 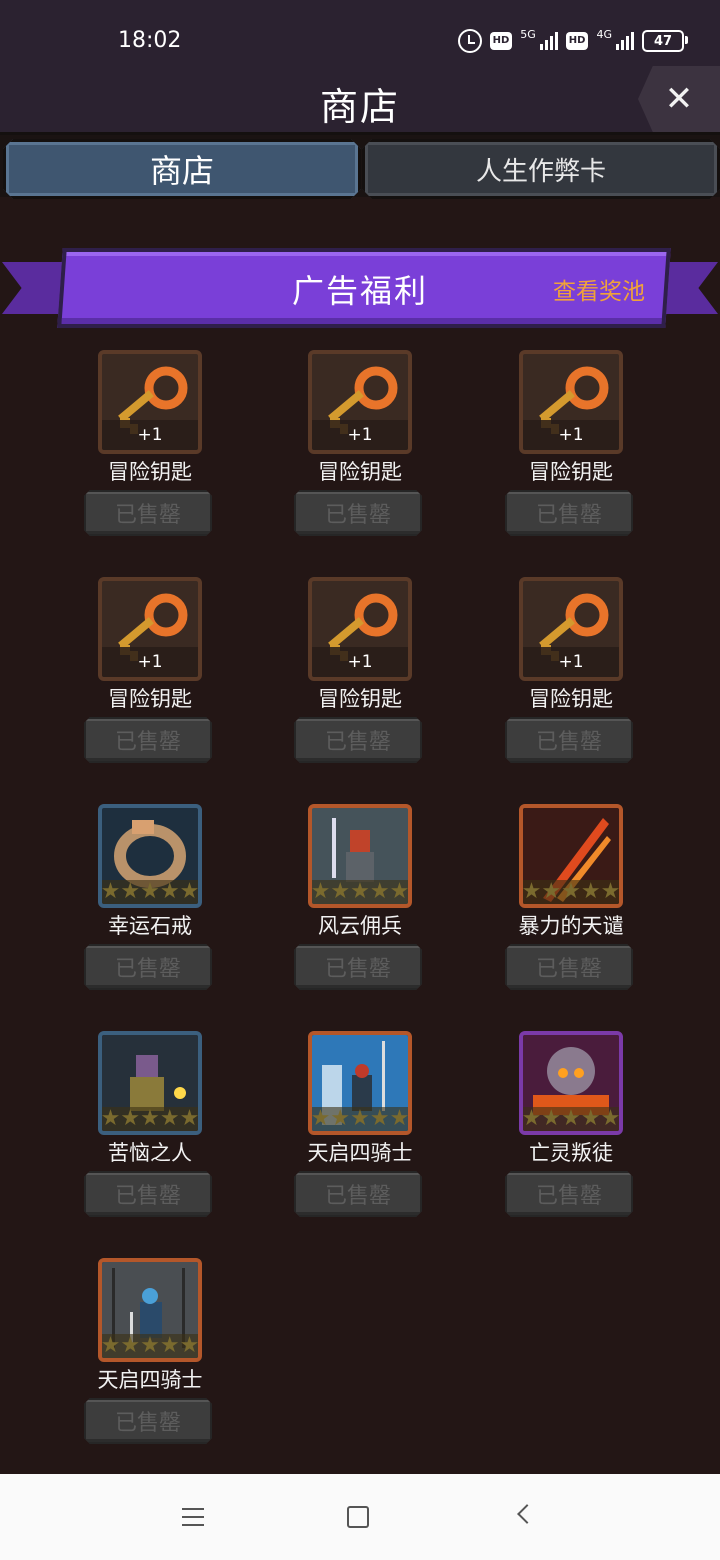 I want to click on shop-item: ★ ★ ★ ★ ★ 亡灵叛徒 已售罄, so click(x=571, y=1126).